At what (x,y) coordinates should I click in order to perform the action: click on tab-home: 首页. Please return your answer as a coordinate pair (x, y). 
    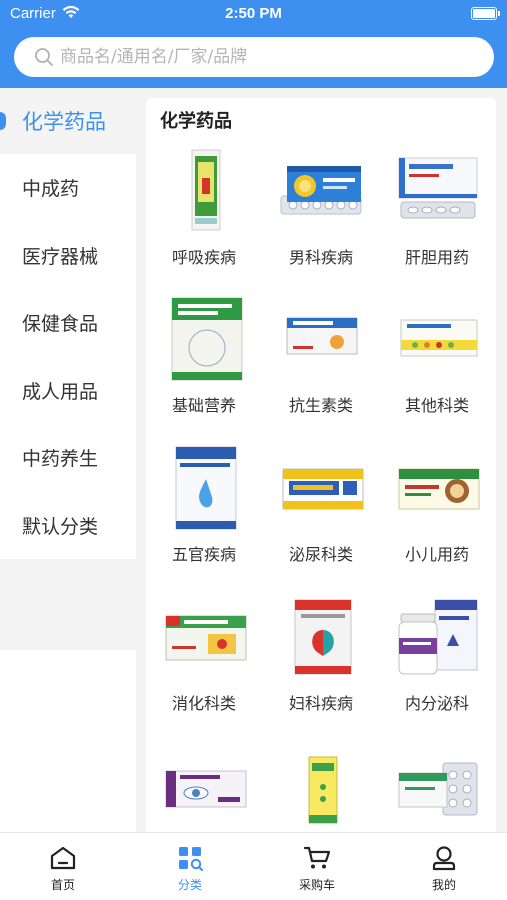
    Looking at the image, I should click on (63, 866).